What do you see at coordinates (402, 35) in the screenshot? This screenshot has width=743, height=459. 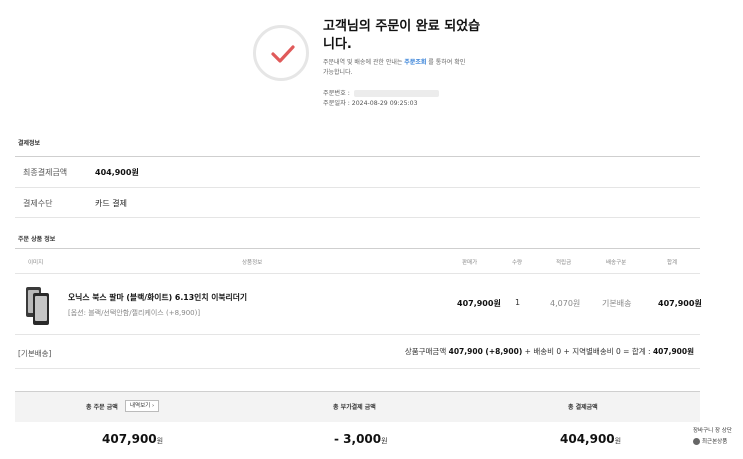 I see `order-complete-title: 고객님의 주문이 완료 되었습니다.` at bounding box center [402, 35].